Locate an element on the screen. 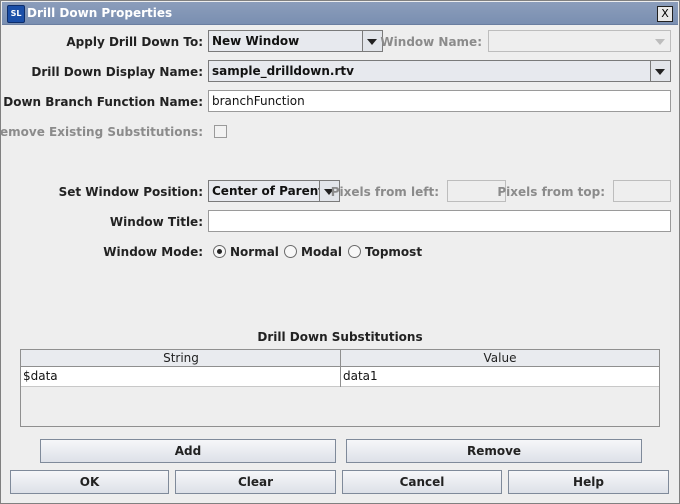 The image size is (680, 504). app-logo-icon: SL is located at coordinates (16, 14).